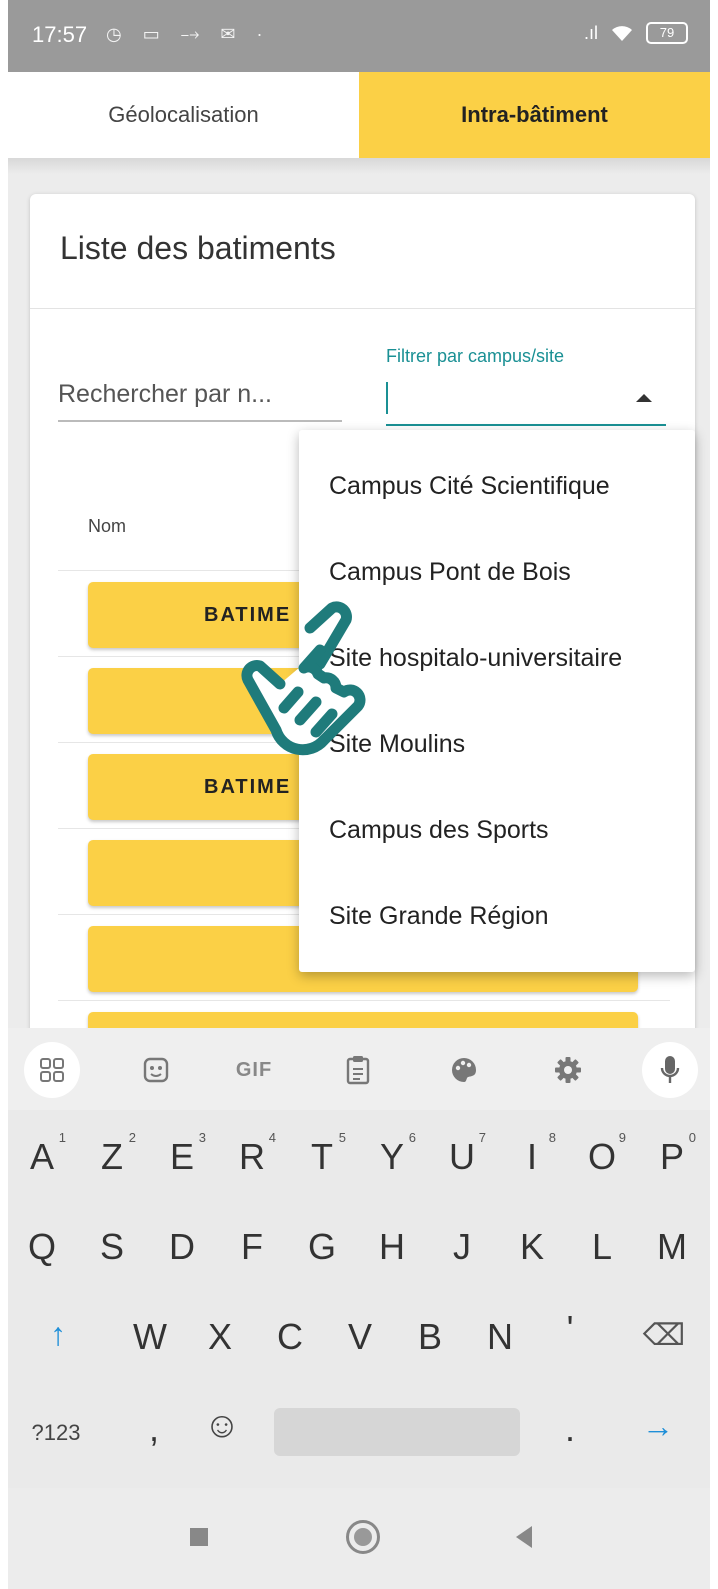 The width and height of the screenshot is (718, 1589). I want to click on key-k: K, so click(532, 1247).